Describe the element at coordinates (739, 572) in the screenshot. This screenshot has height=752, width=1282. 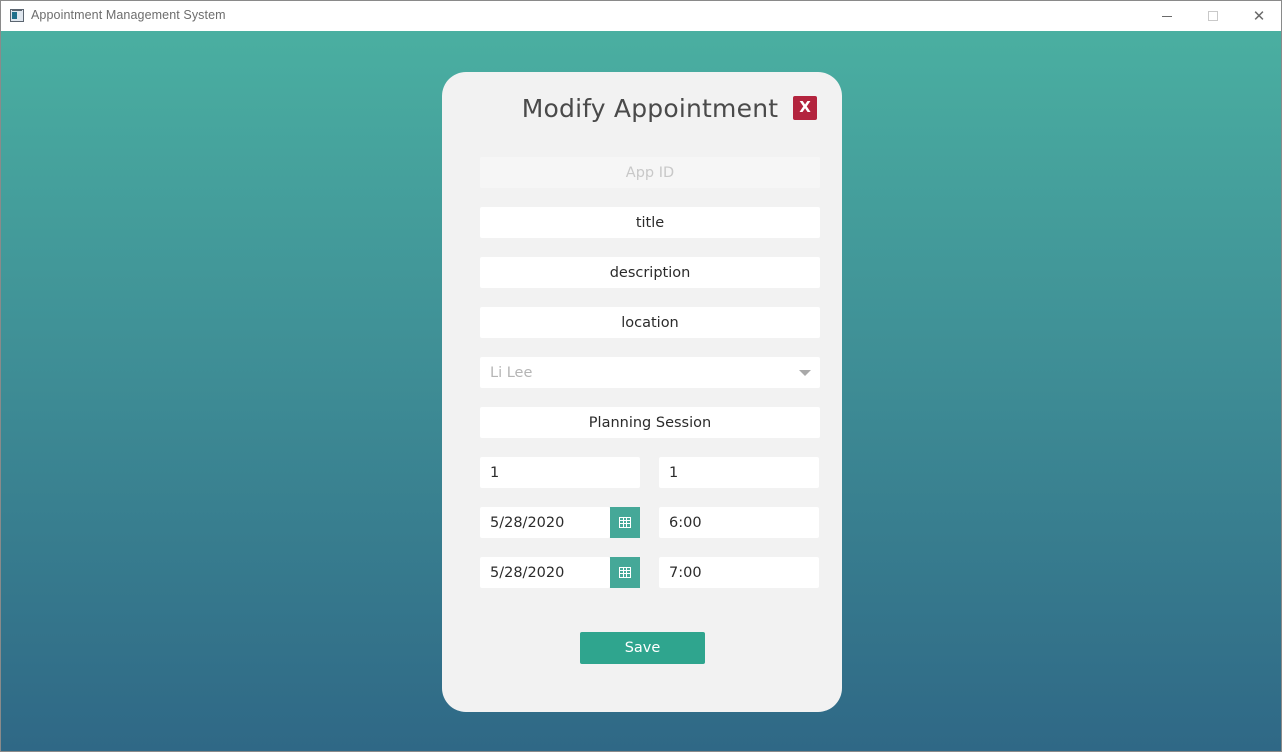
I see `end-time-field: 7:00` at that location.